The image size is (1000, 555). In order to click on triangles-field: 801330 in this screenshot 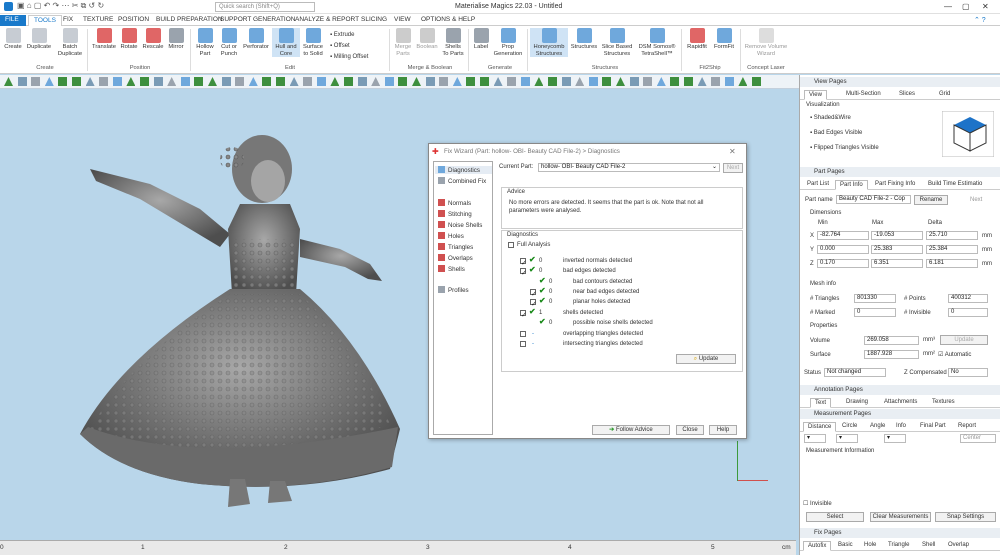, I will do `click(875, 298)`.